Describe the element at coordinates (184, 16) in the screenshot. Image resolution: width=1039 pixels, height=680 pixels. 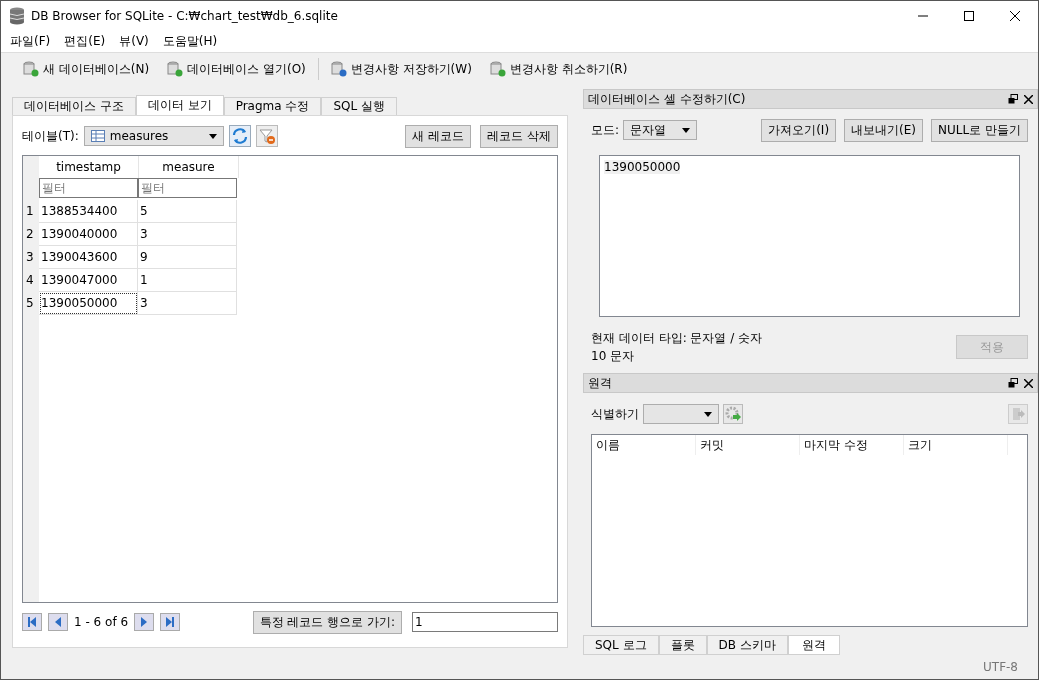
I see `window-title: DB Browser for SQLite - C:₩chart_test₩db_6.sqlite` at that location.